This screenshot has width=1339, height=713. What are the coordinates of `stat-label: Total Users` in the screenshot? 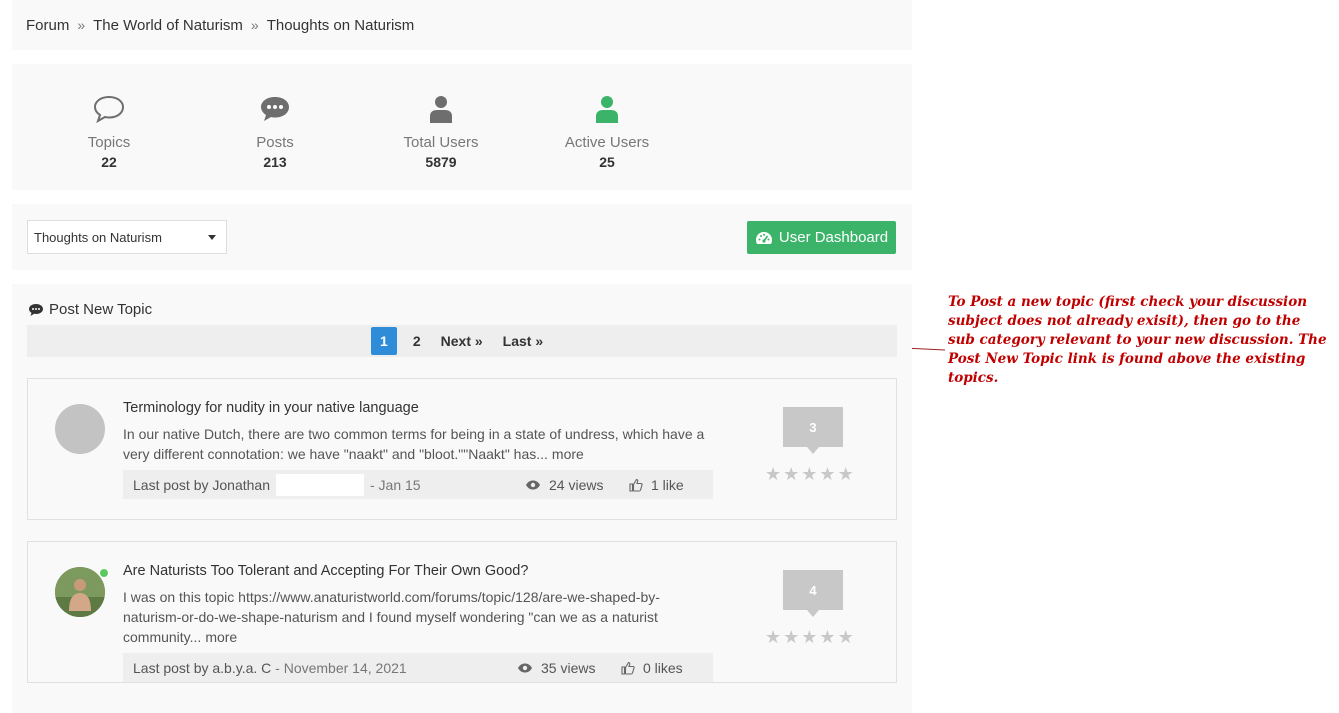 It's located at (441, 142).